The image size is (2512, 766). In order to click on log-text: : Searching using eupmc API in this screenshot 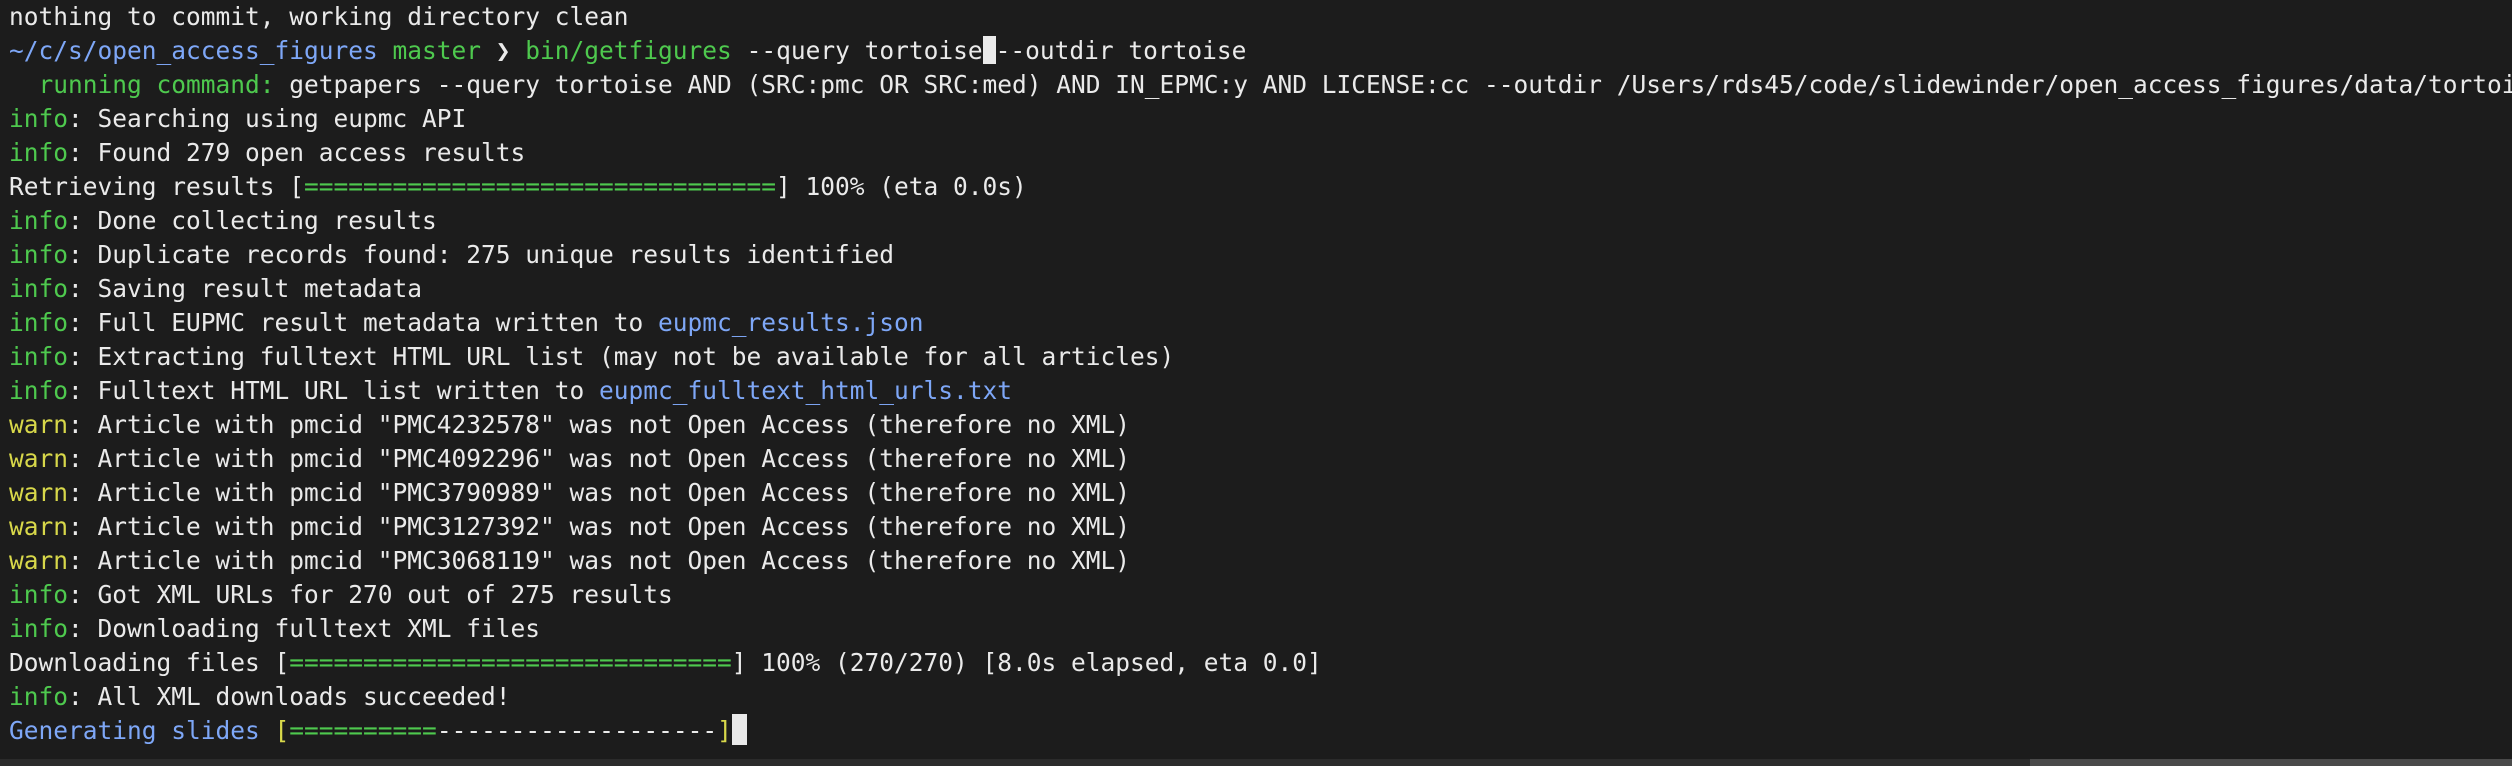, I will do `click(267, 118)`.